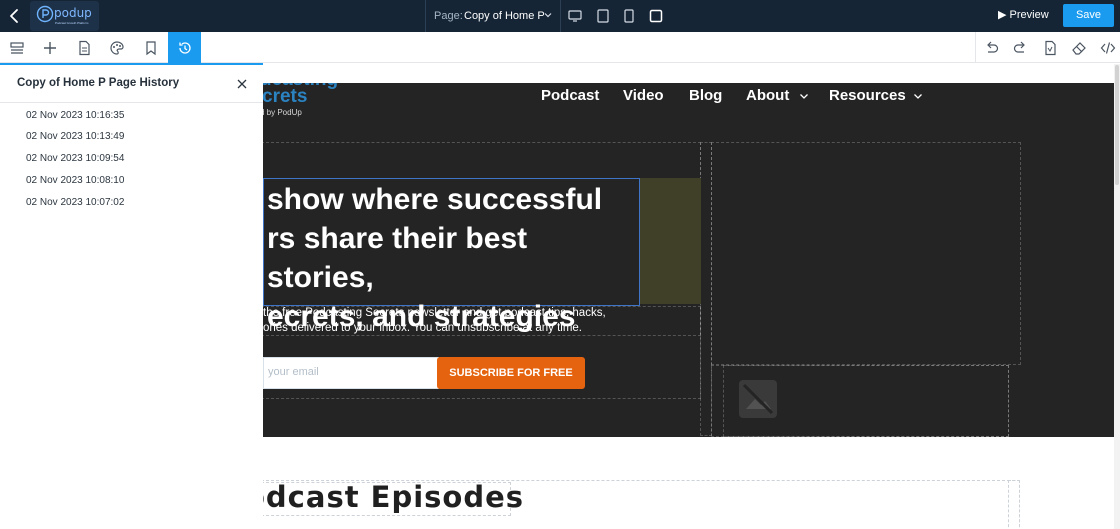 The height and width of the screenshot is (529, 1120). Describe the element at coordinates (394, 497) in the screenshot. I see `episodes-title: odcast Episodes` at that location.